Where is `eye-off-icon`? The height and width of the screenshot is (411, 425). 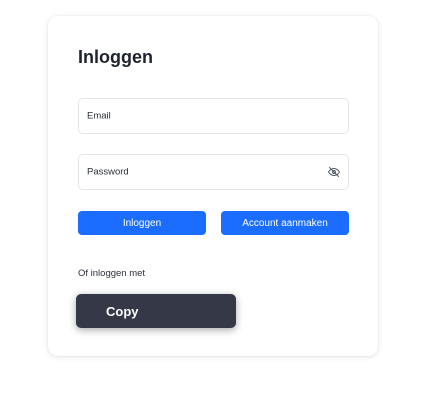 eye-off-icon is located at coordinates (334, 172).